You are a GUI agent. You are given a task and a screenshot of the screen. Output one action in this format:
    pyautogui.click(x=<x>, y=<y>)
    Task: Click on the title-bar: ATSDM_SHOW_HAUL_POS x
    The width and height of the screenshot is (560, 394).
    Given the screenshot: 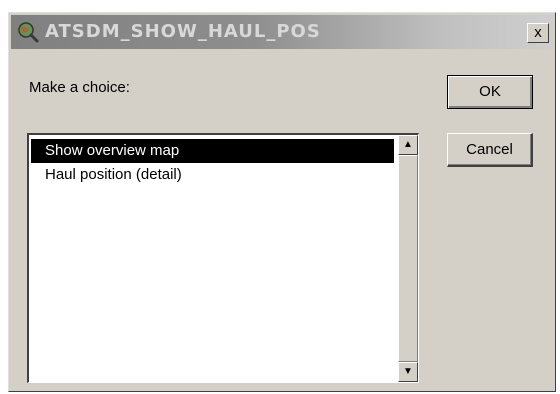 What is the action you would take?
    pyautogui.click(x=282, y=32)
    